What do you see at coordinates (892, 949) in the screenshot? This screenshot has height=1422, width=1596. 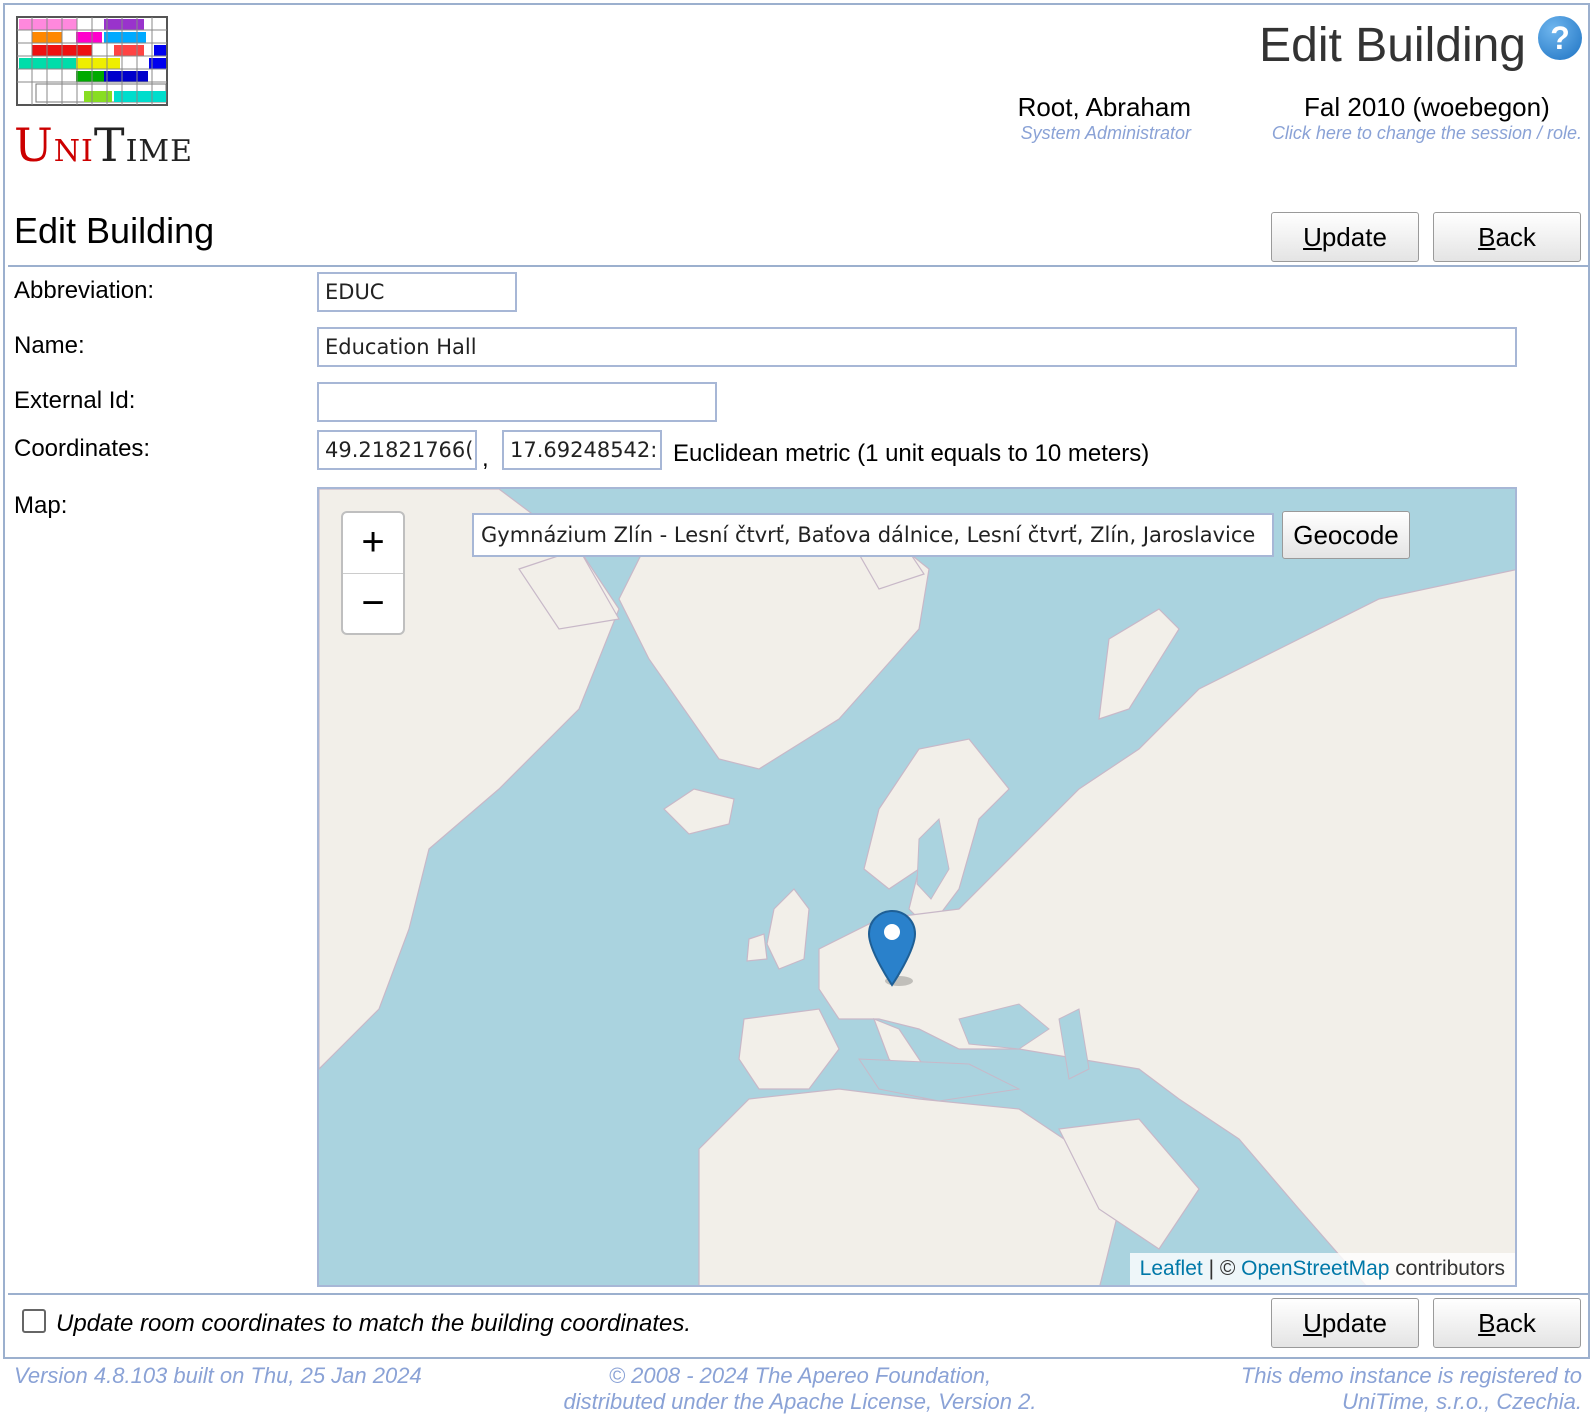 I see `location-marker-icon` at bounding box center [892, 949].